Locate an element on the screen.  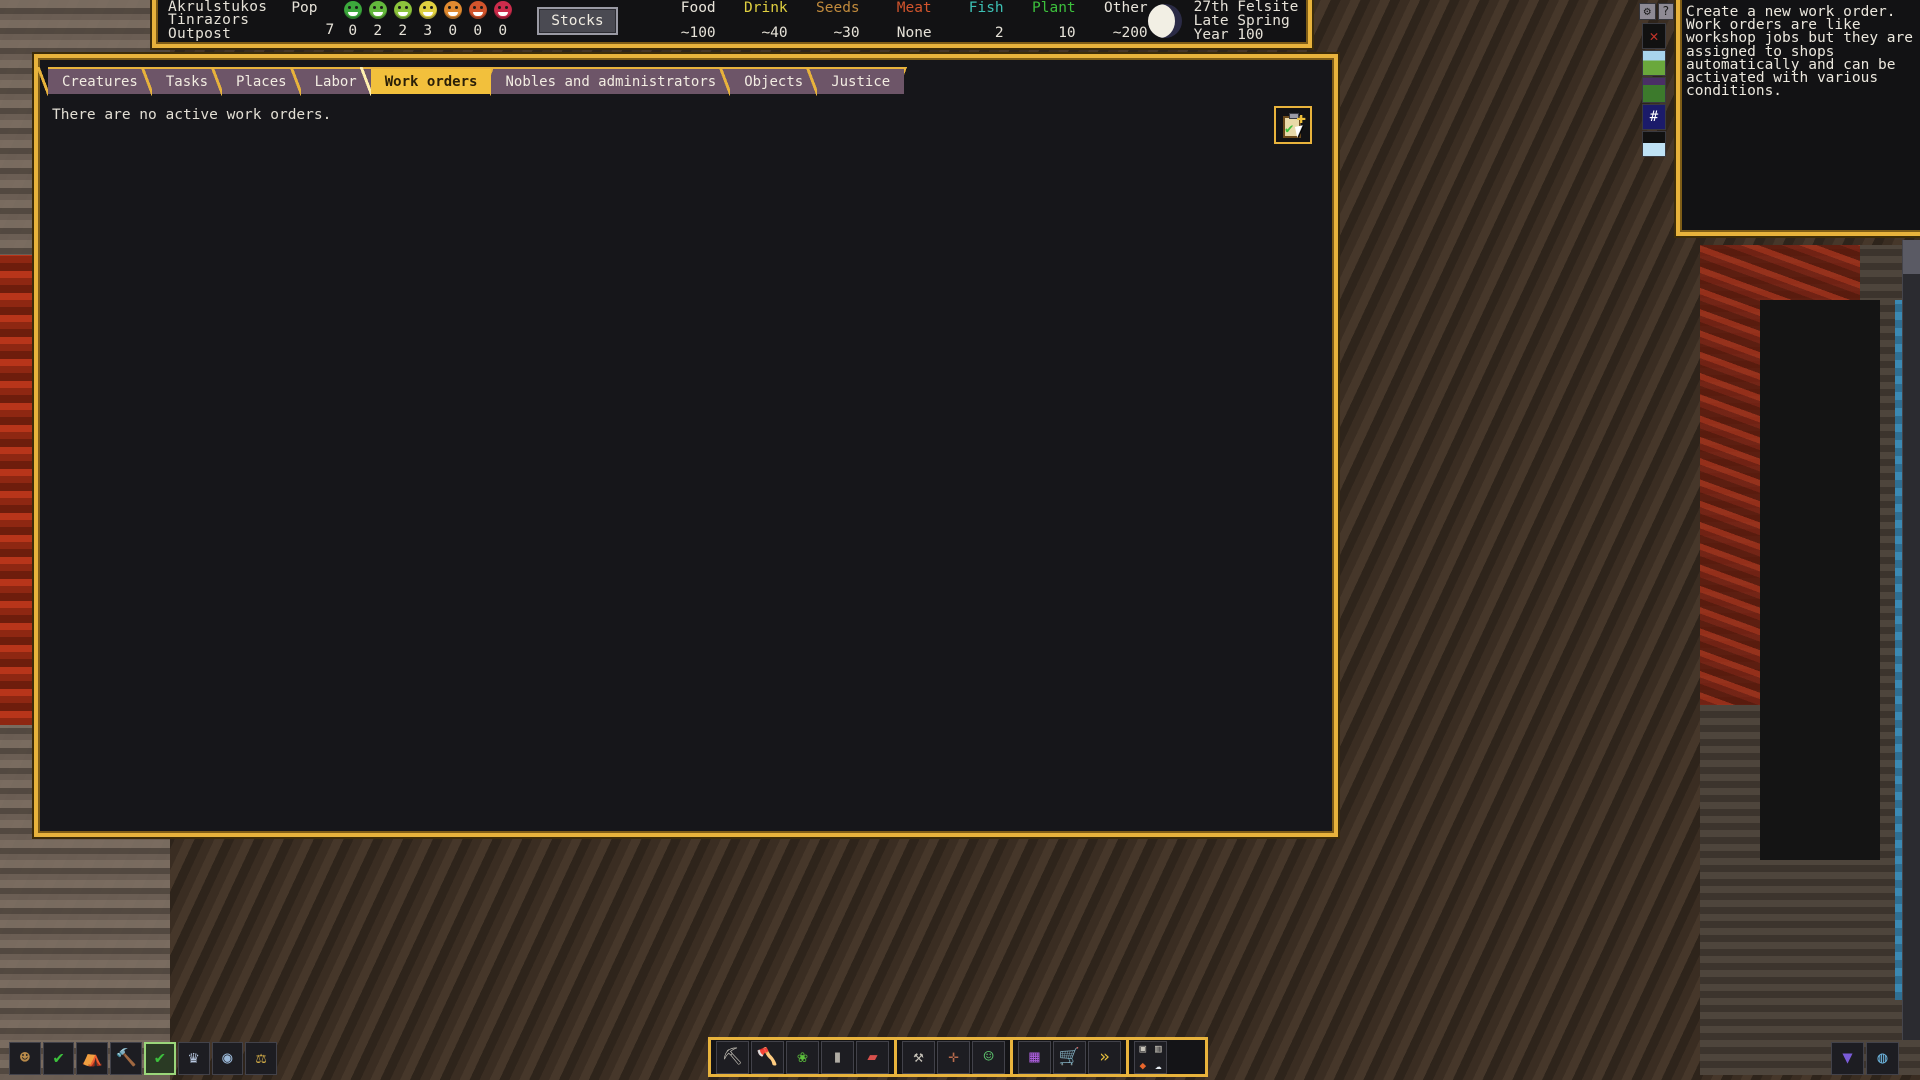
mood-count-furious: 0 is located at coordinates (503, 31).